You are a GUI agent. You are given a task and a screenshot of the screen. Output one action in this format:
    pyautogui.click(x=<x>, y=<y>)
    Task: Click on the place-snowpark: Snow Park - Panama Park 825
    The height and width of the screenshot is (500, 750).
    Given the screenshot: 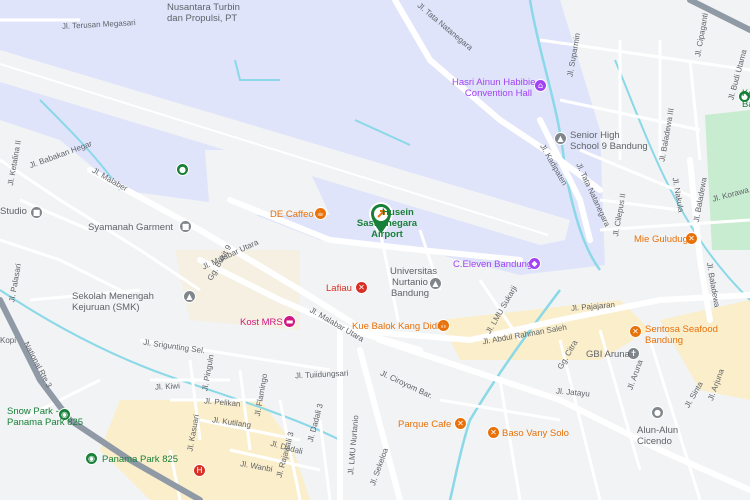 What is the action you would take?
    pyautogui.click(x=45, y=417)
    